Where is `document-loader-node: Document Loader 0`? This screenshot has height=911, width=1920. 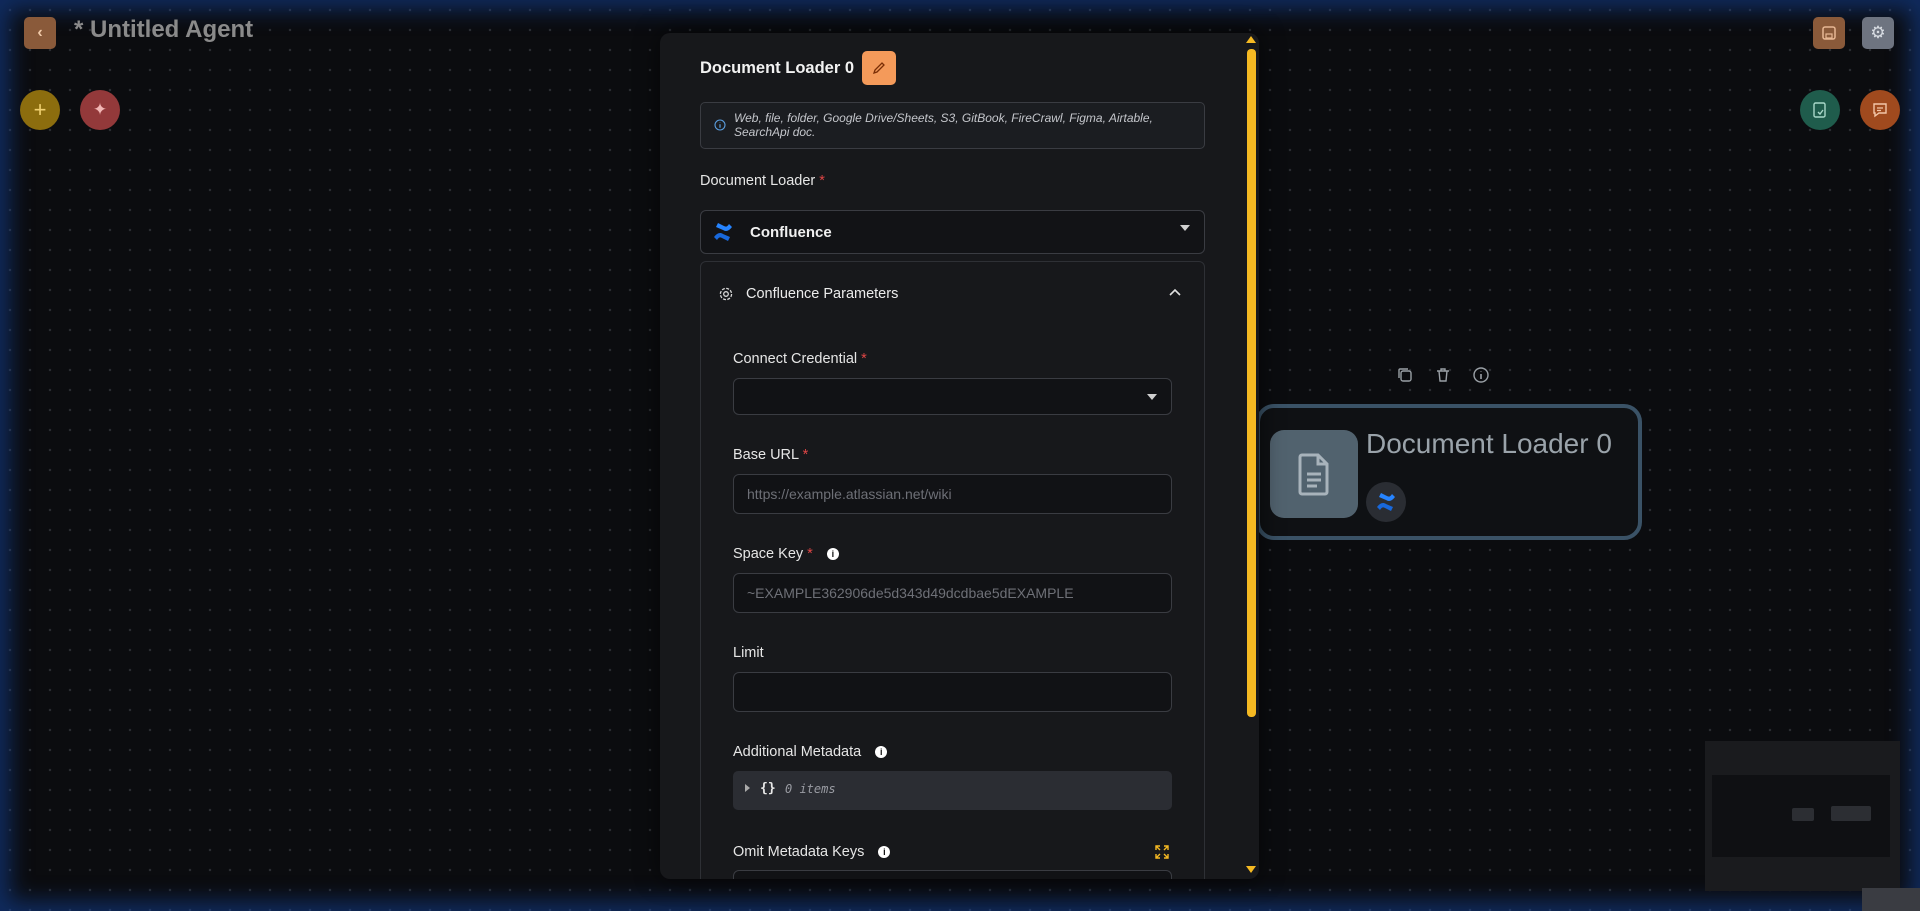 document-loader-node: Document Loader 0 is located at coordinates (1449, 472).